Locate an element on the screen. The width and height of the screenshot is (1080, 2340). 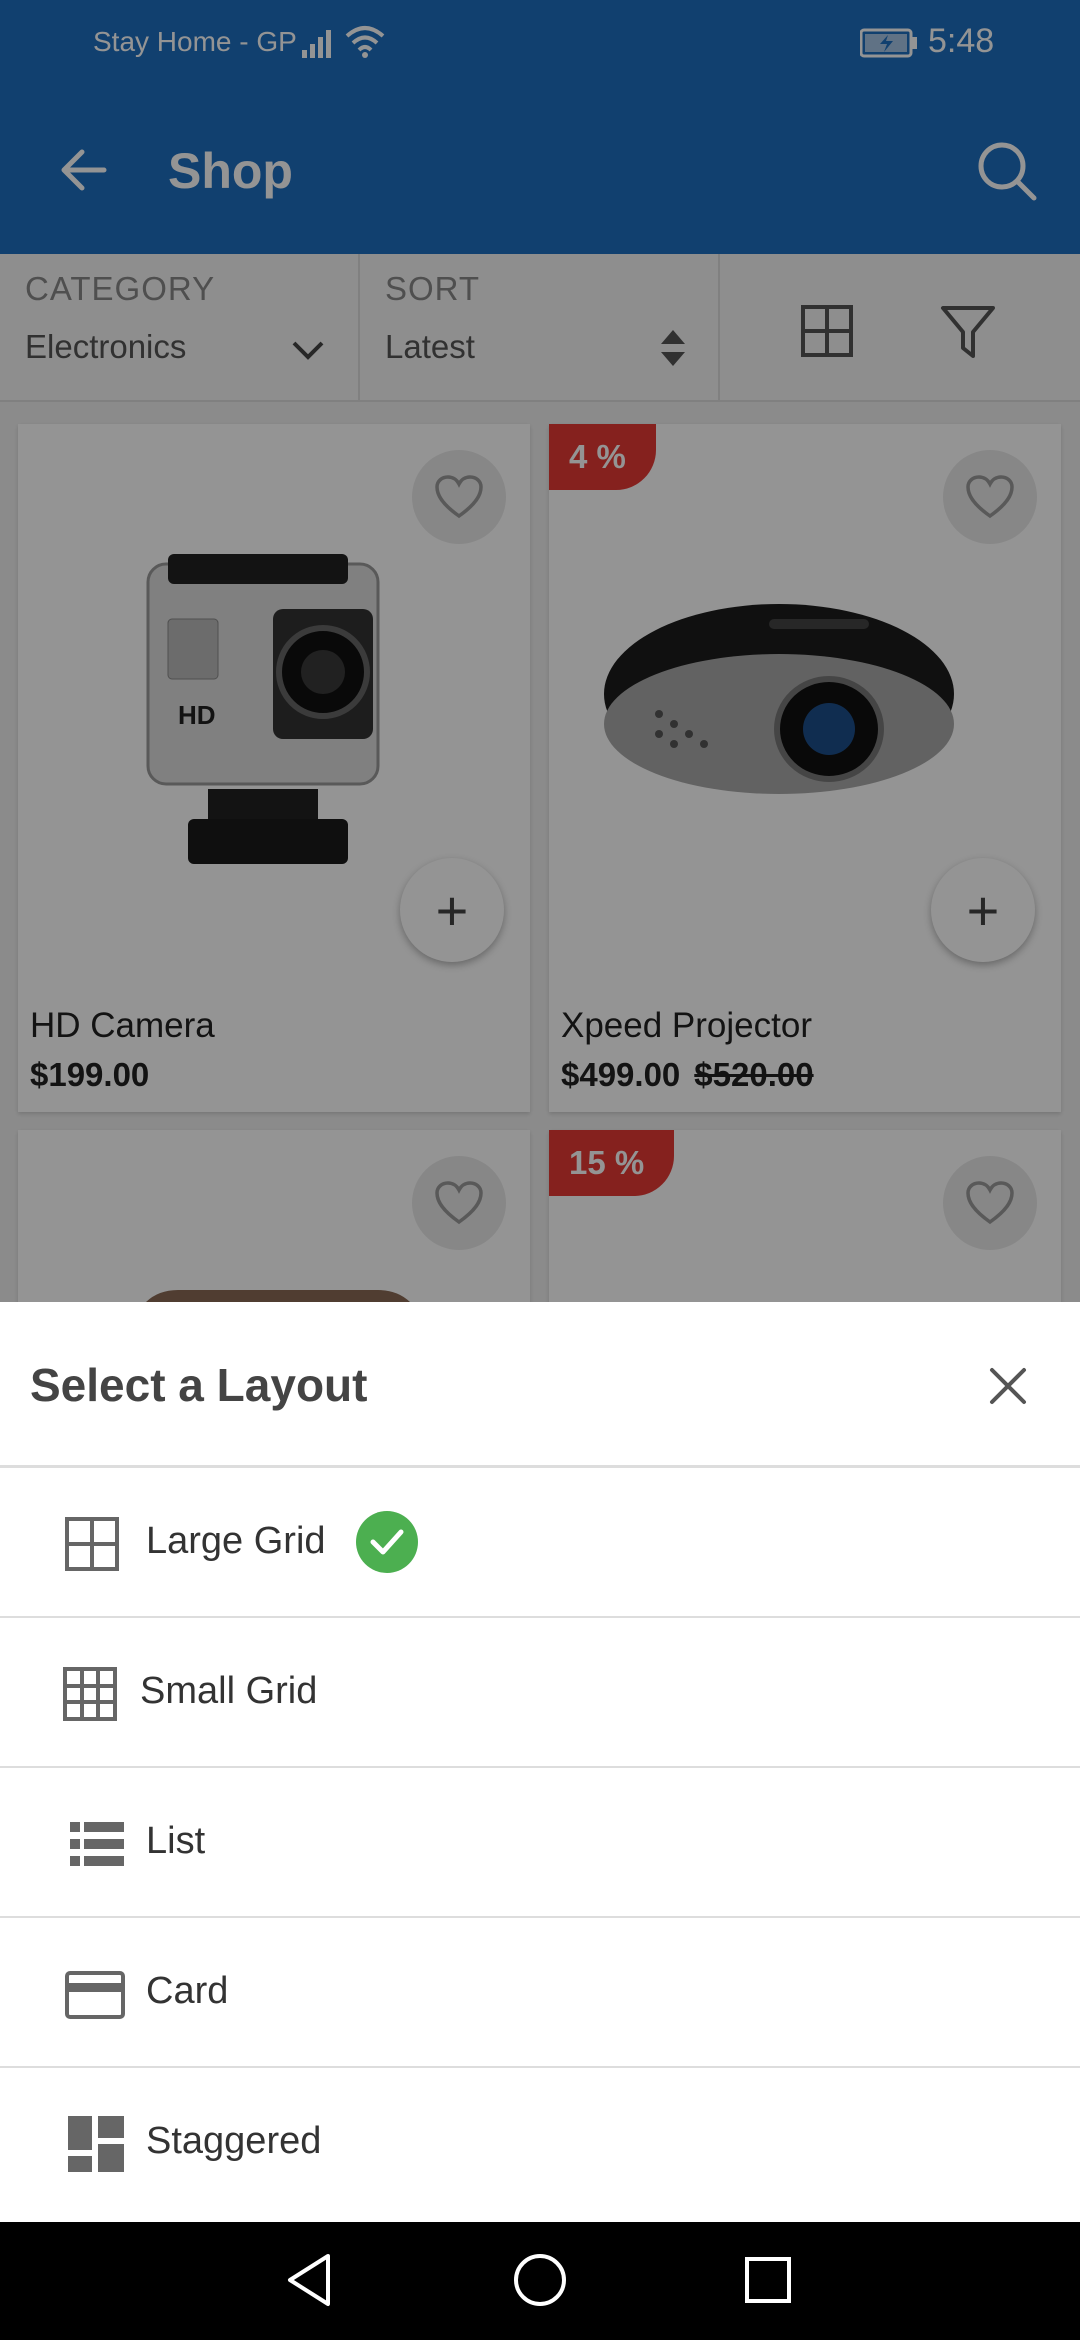
option-label: List is located at coordinates (176, 1841).